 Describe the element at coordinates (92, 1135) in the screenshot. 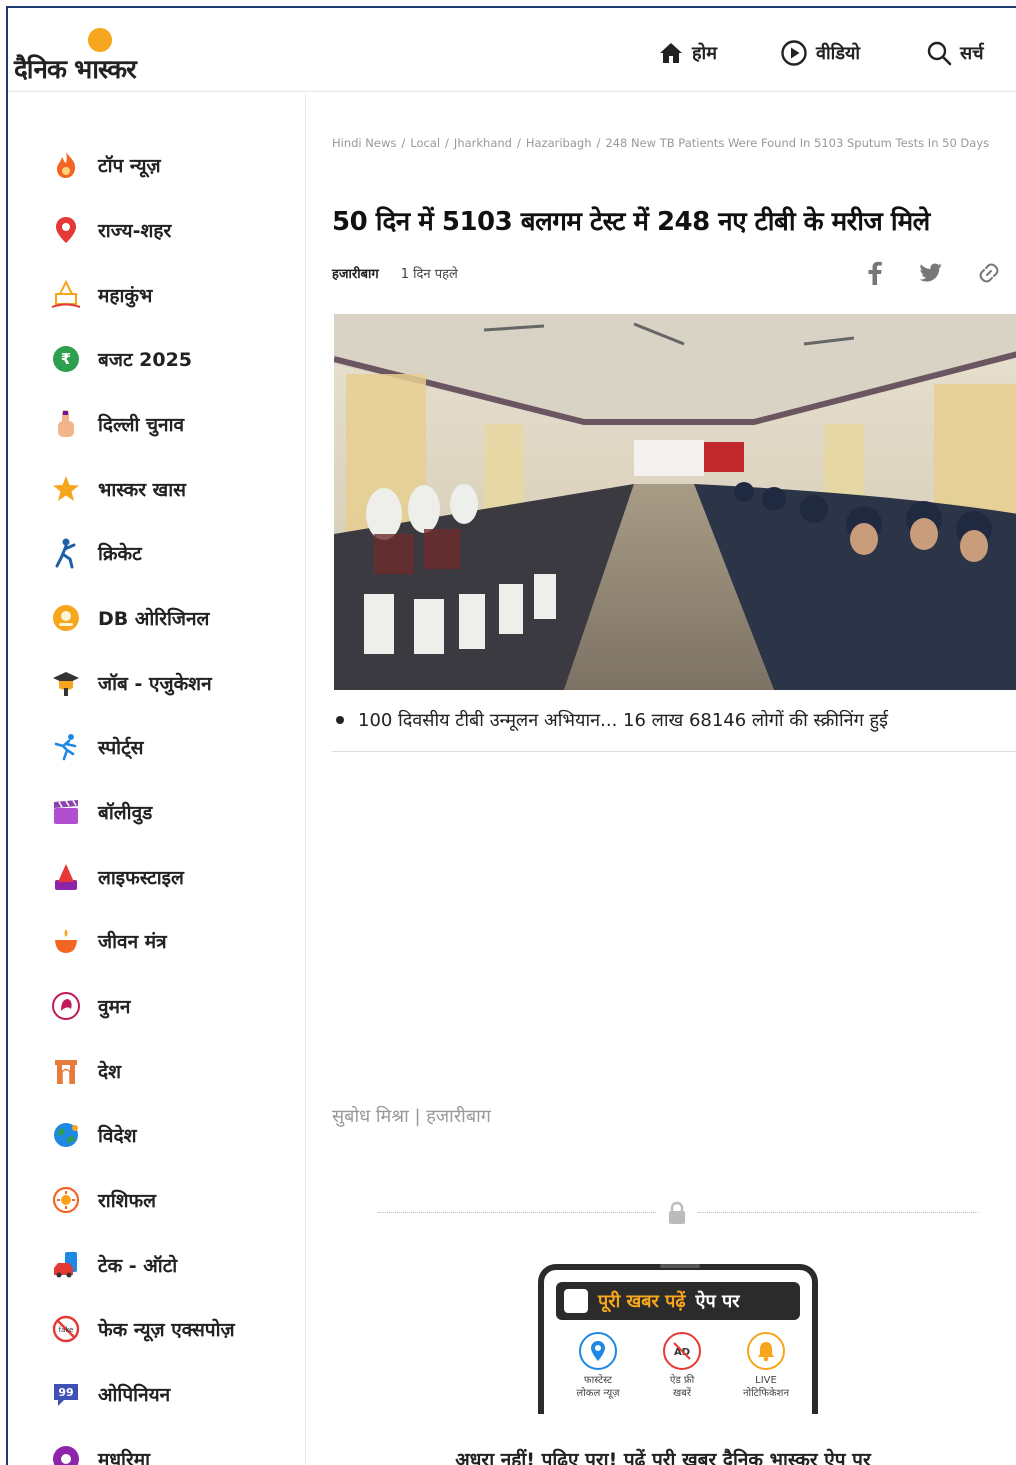

I see `sidebar-item-videsh: विदेश` at that location.